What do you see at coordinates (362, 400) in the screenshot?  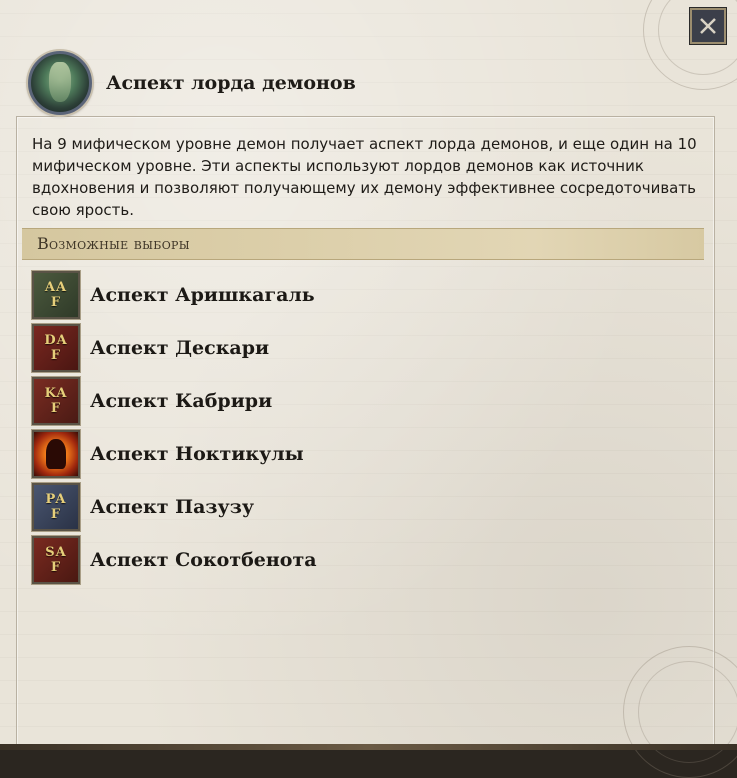 I see `choice-item-kabriri: KA F Аспект Кабрири` at bounding box center [362, 400].